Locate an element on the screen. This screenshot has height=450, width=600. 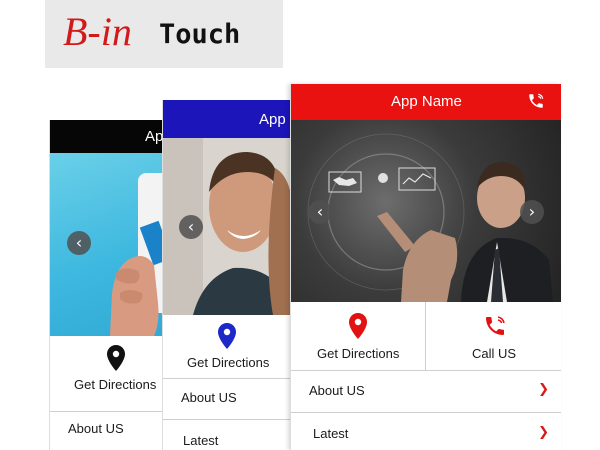
app-header: Ap is located at coordinates (110, 136).